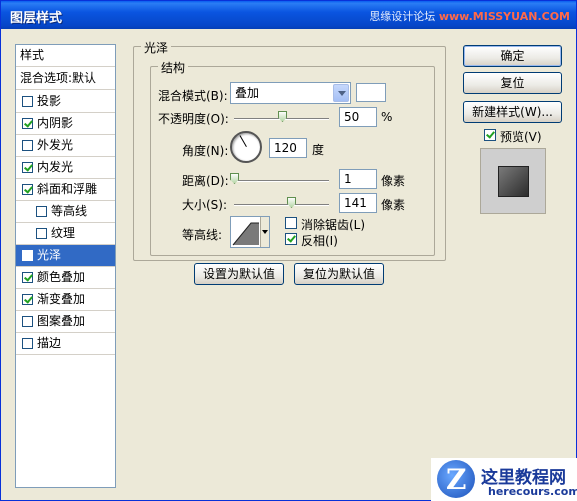  What do you see at coordinates (27, 145) in the screenshot?
I see `outer-glow-checkbox` at bounding box center [27, 145].